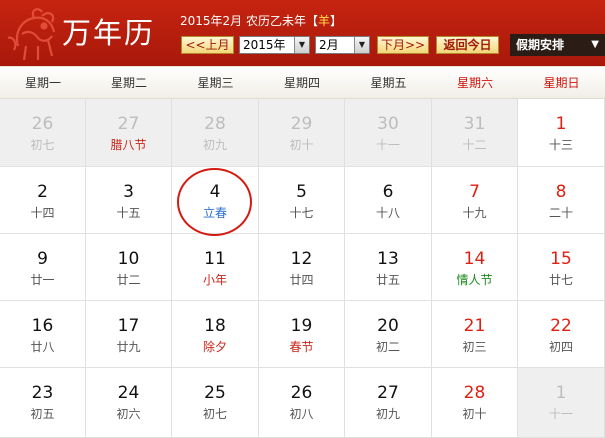 The image size is (605, 438). Describe the element at coordinates (128, 259) in the screenshot. I see `day-number: 10` at that location.